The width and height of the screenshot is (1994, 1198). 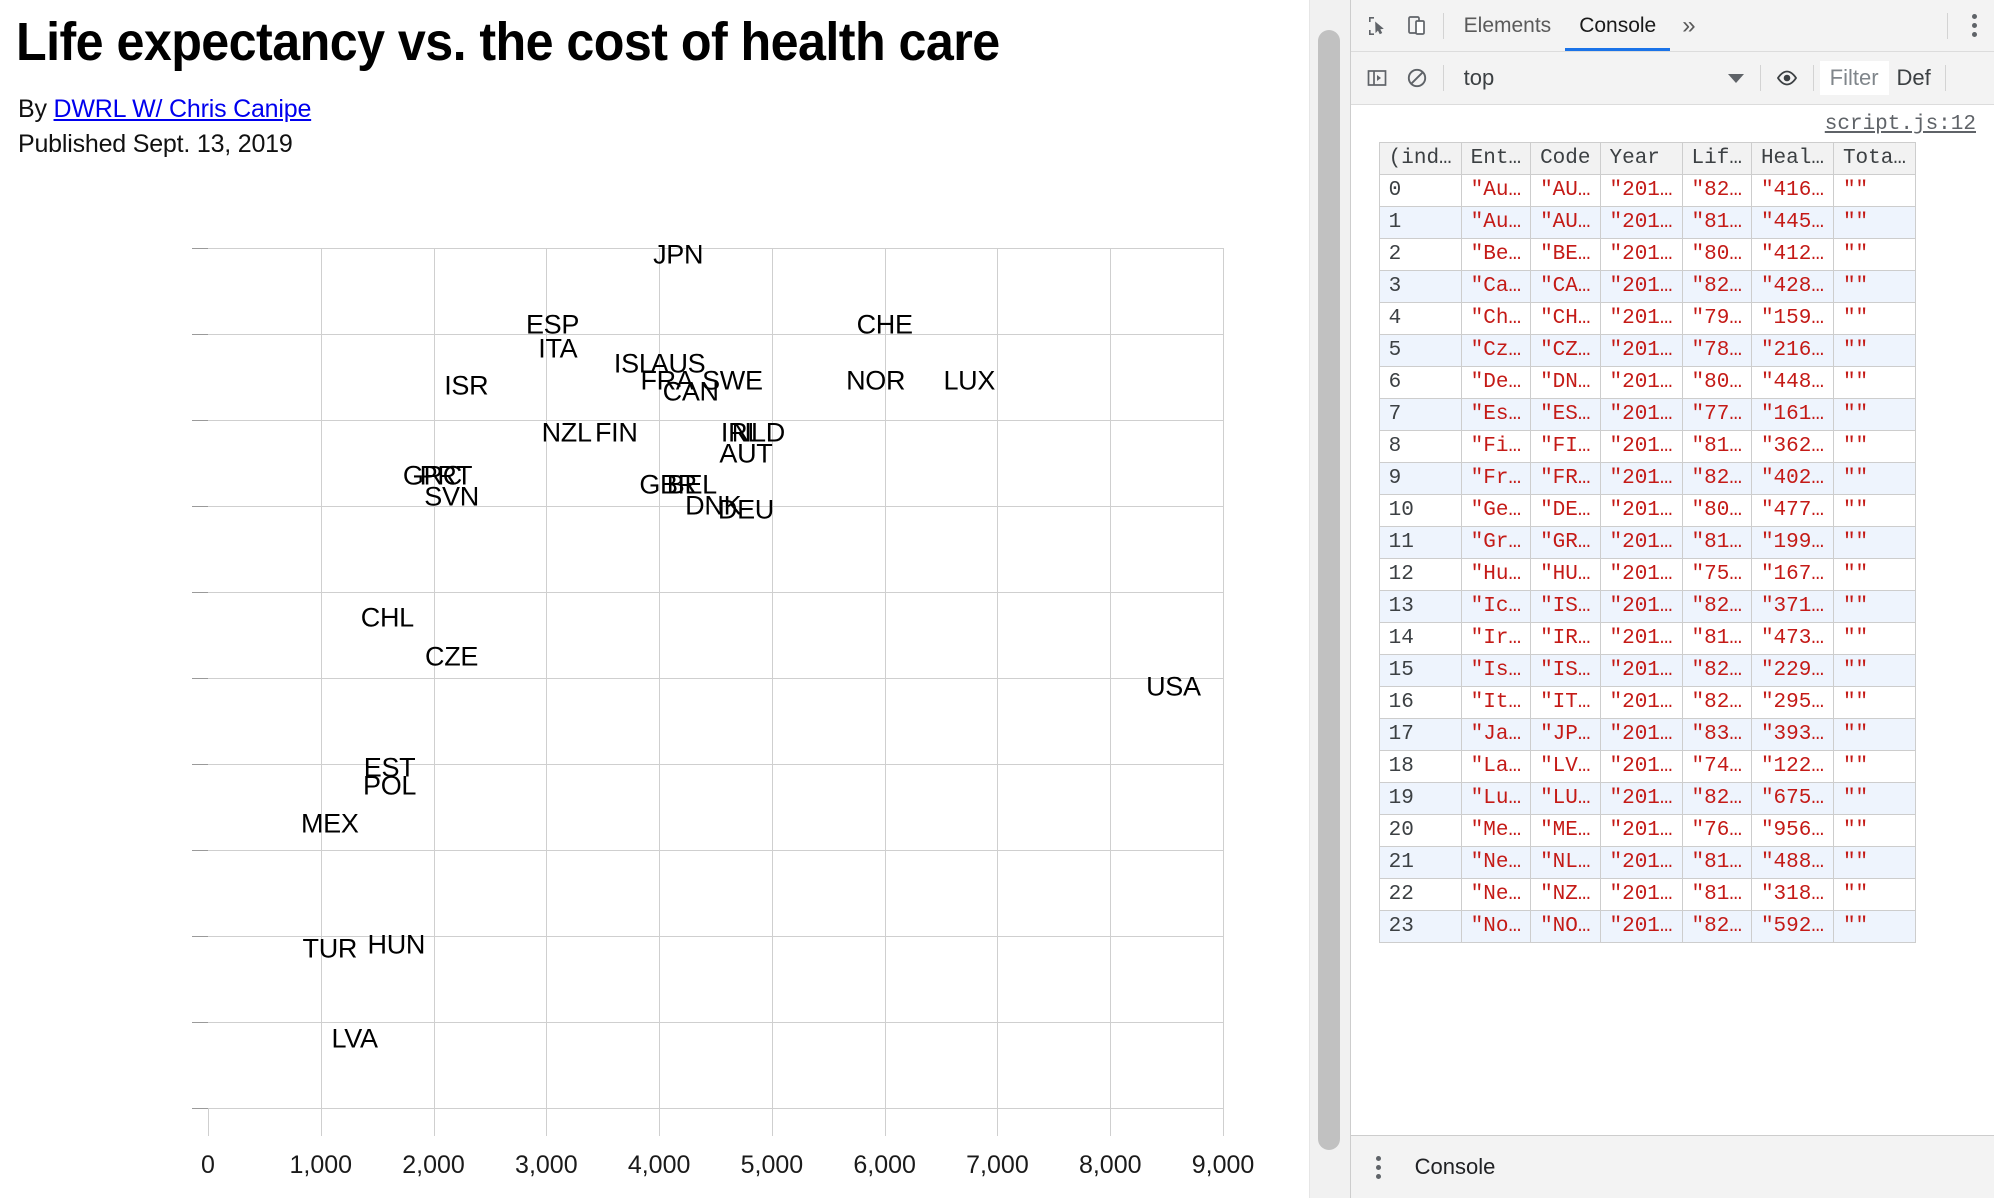 I want to click on drawer-more-options-icon, so click(x=1379, y=1167).